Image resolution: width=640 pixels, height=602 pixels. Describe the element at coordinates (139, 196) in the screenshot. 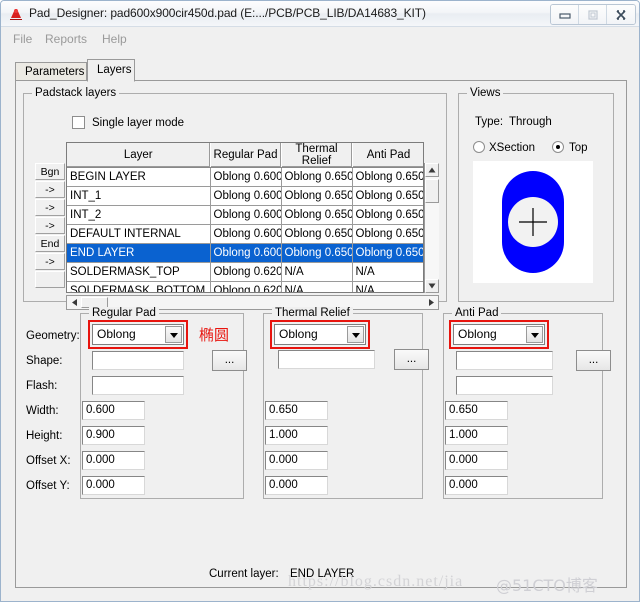

I see `cell-layer: INT_1` at that location.